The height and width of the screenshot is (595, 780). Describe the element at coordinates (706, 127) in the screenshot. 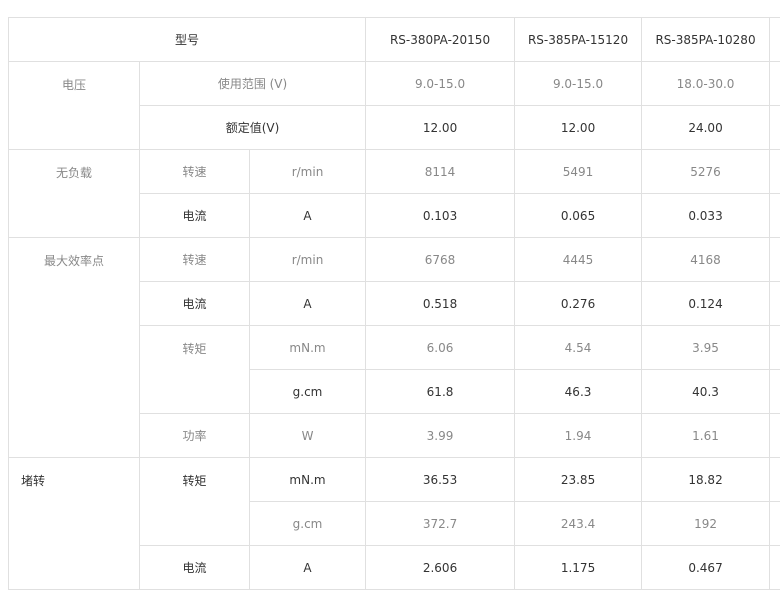

I see `voltage-rated-value-3: 24.00` at that location.